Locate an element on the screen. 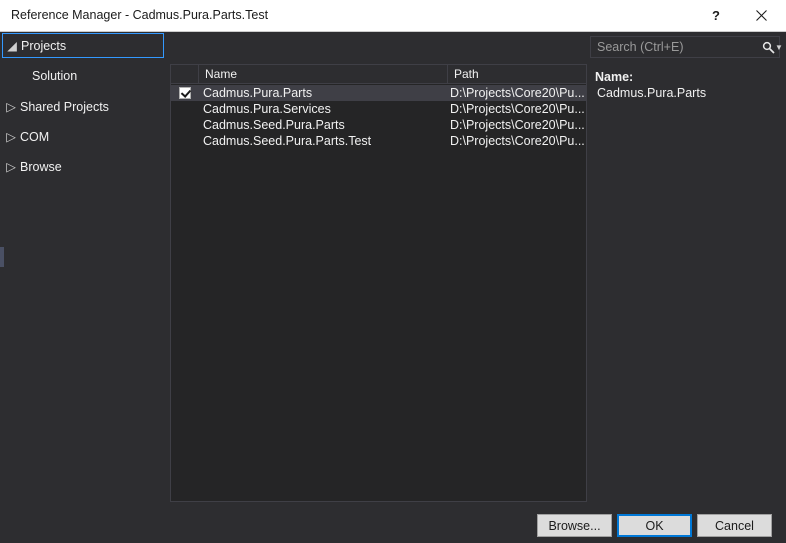  sidebar-item-label: Projects is located at coordinates (44, 45).